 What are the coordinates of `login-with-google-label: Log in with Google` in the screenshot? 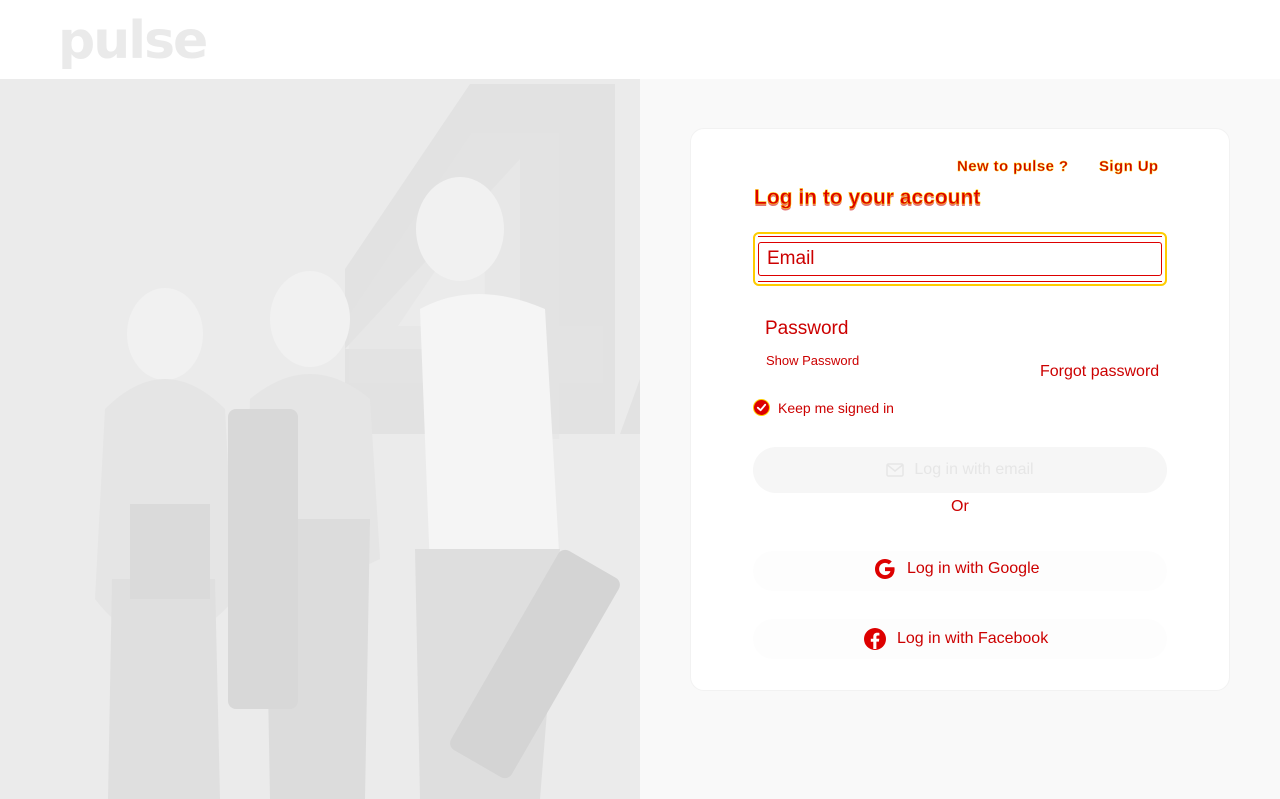 It's located at (973, 568).